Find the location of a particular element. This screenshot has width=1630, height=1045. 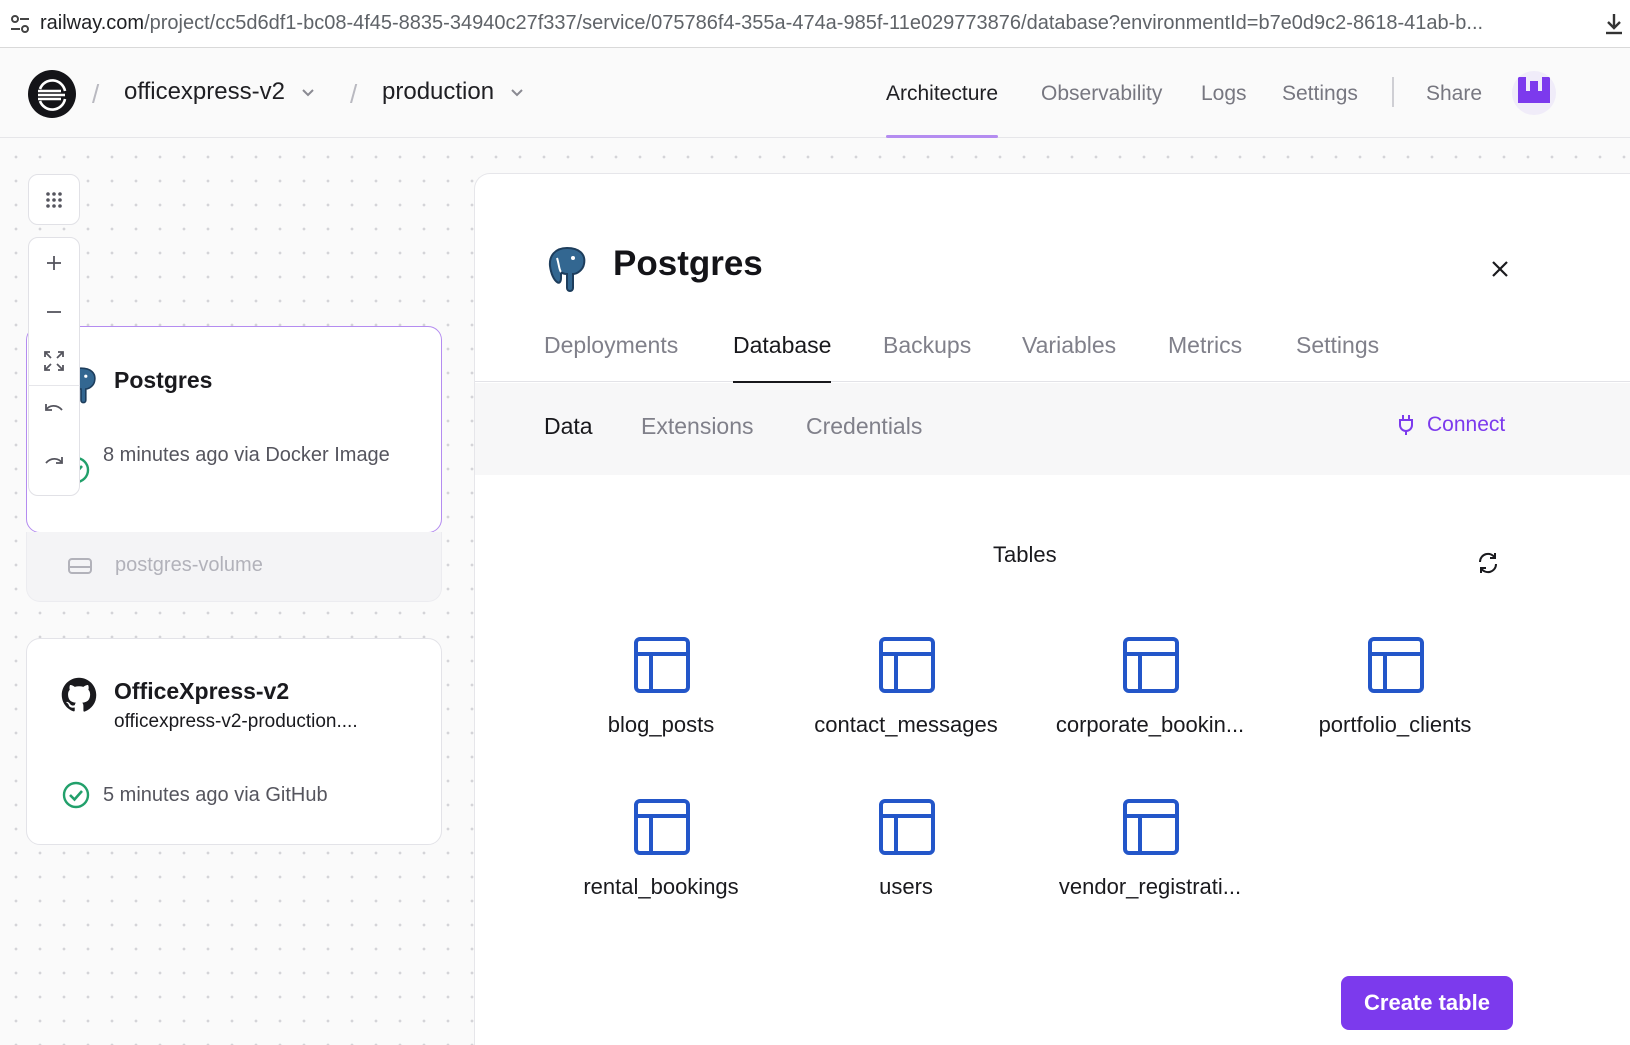

database-subtabs: Data Extensions Credentials Connect is located at coordinates (1052, 429).